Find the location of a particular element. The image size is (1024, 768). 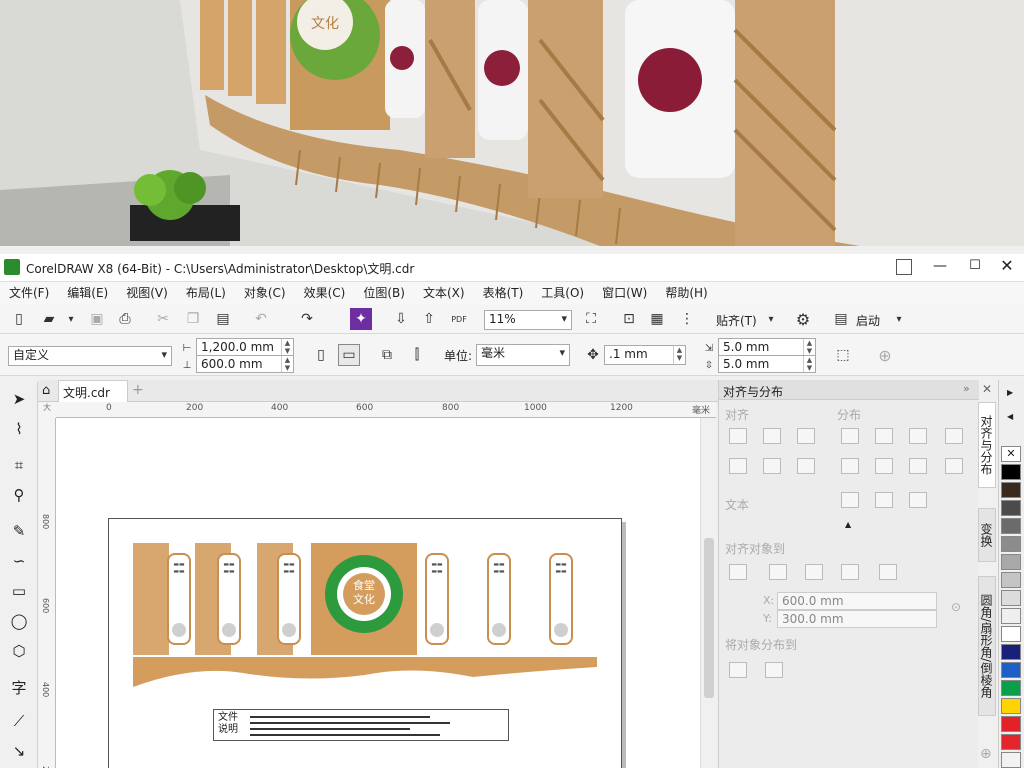

home-icon: ⌂ is located at coordinates (46, 390).